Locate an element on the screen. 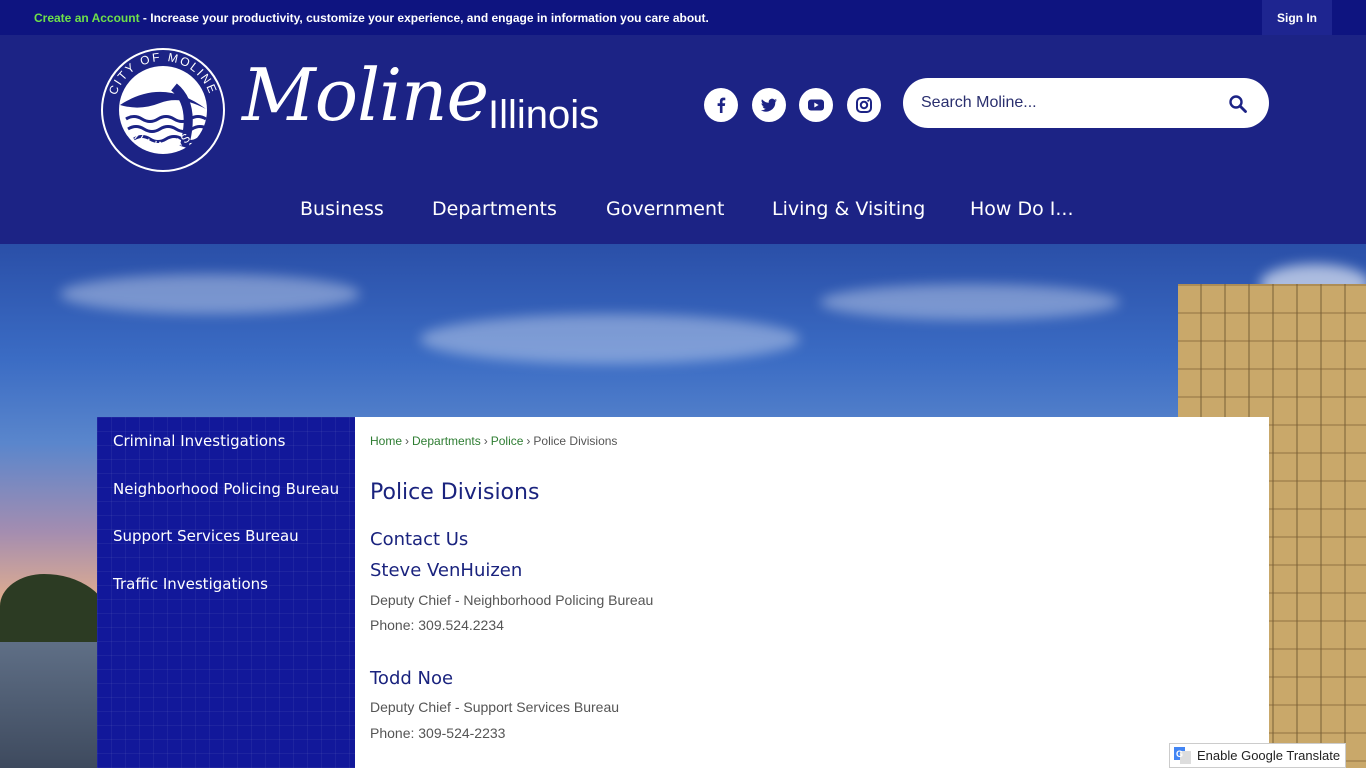 Image resolution: width=1366 pixels, height=768 pixels. instagram-icon is located at coordinates (864, 105).